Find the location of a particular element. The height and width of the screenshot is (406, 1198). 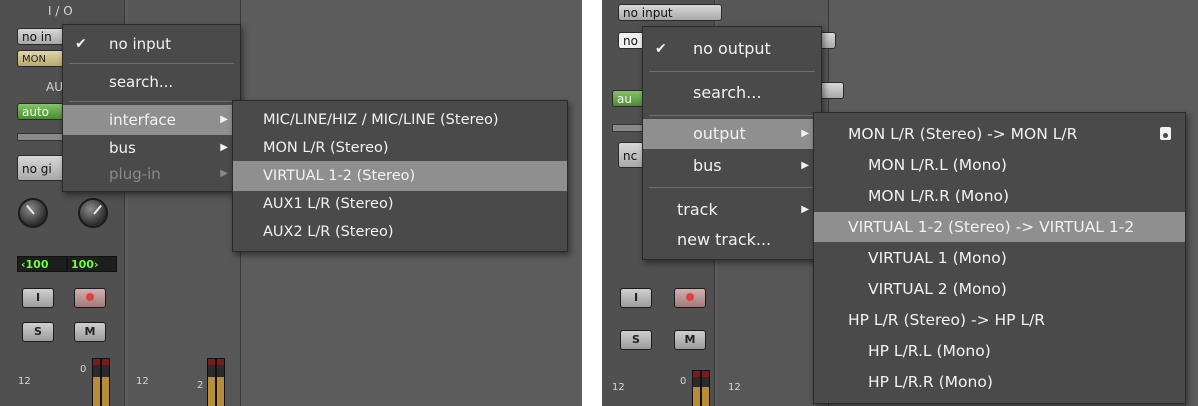

submenu-item: VIRTUAL 1 (Mono) is located at coordinates (999, 258).